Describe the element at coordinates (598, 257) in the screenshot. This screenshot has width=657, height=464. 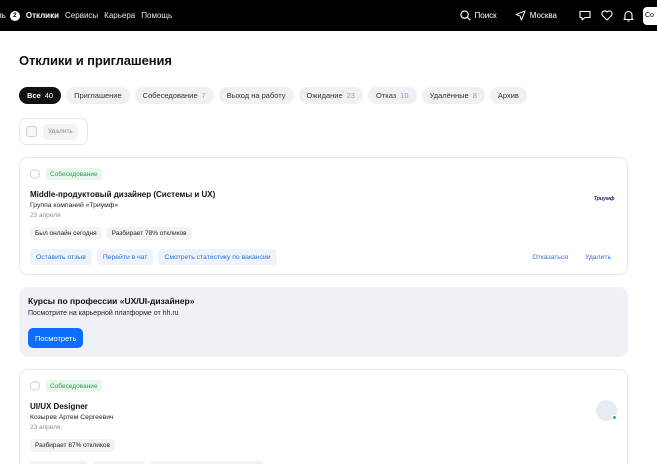
I see `delete-response-button: Удалить` at that location.